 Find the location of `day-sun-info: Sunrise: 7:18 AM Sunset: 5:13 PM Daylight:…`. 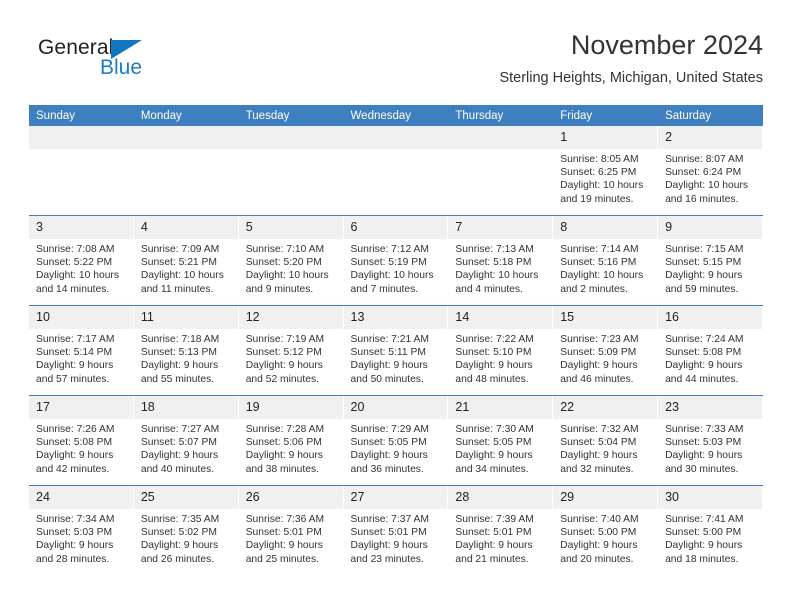

day-sun-info: Sunrise: 7:18 AM Sunset: 5:13 PM Daylight:… is located at coordinates (186, 357).